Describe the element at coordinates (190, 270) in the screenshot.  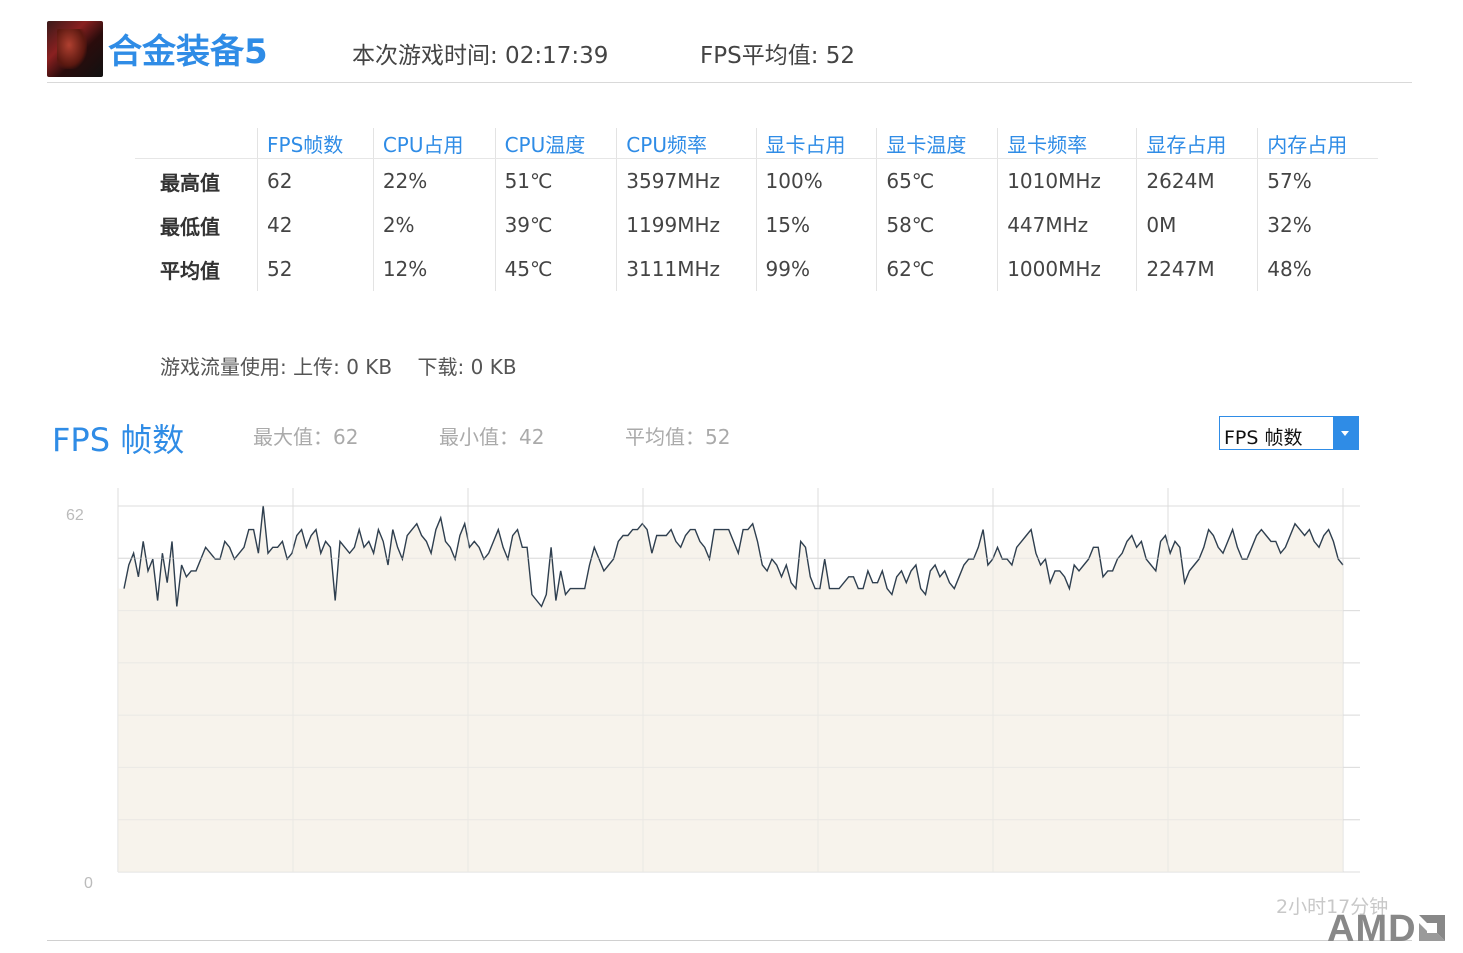
I see `row-label: 平均值` at that location.